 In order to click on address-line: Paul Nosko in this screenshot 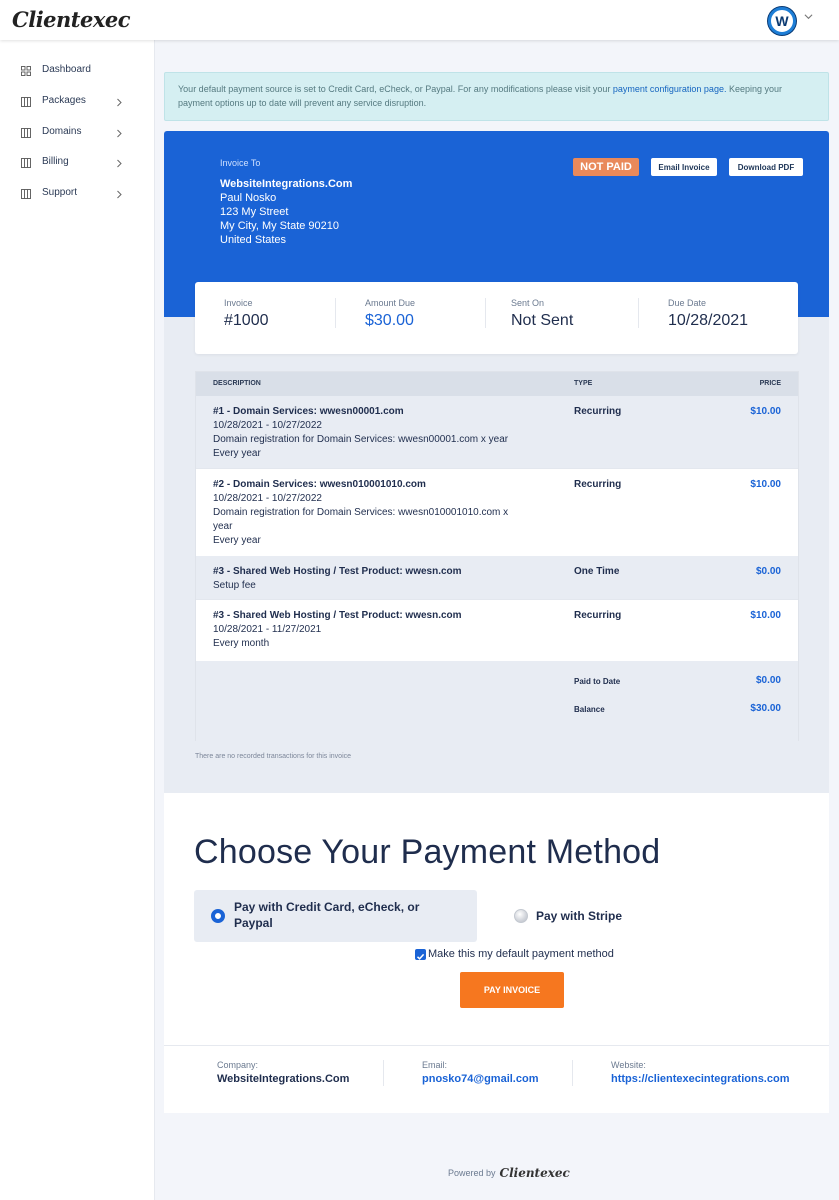, I will do `click(248, 198)`.